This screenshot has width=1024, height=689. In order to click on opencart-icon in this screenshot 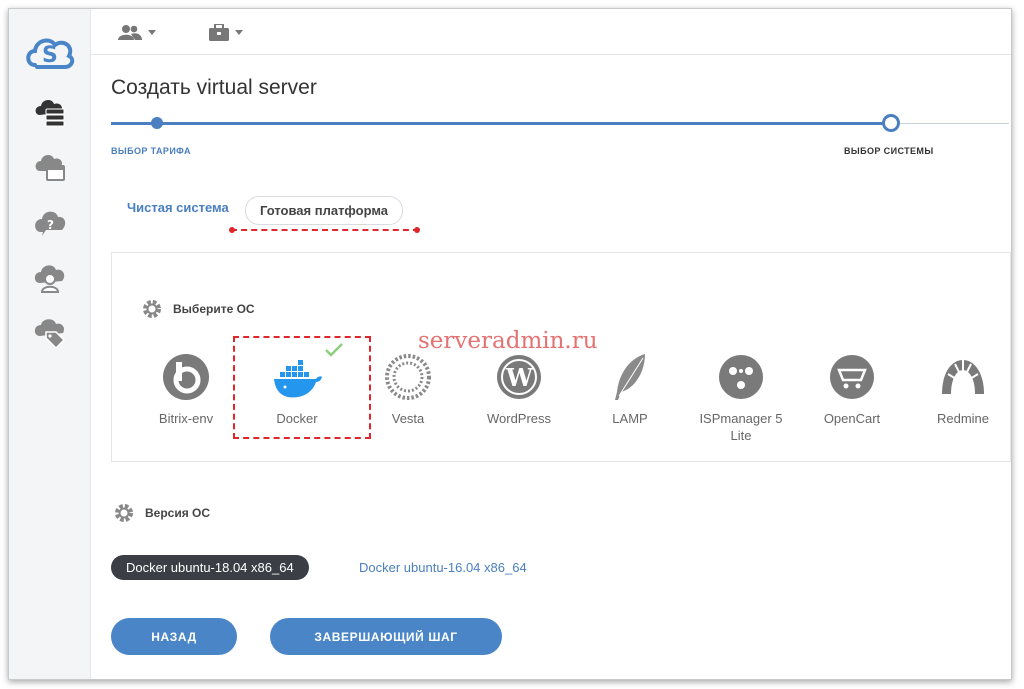, I will do `click(852, 377)`.